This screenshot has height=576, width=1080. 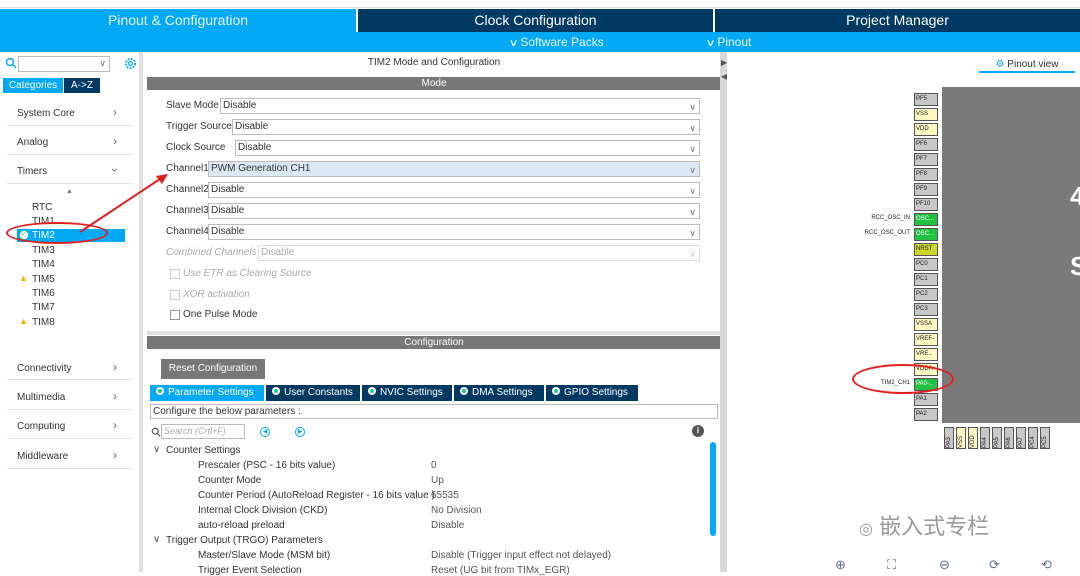 What do you see at coordinates (713, 489) in the screenshot?
I see `parameter-scrollbar` at bounding box center [713, 489].